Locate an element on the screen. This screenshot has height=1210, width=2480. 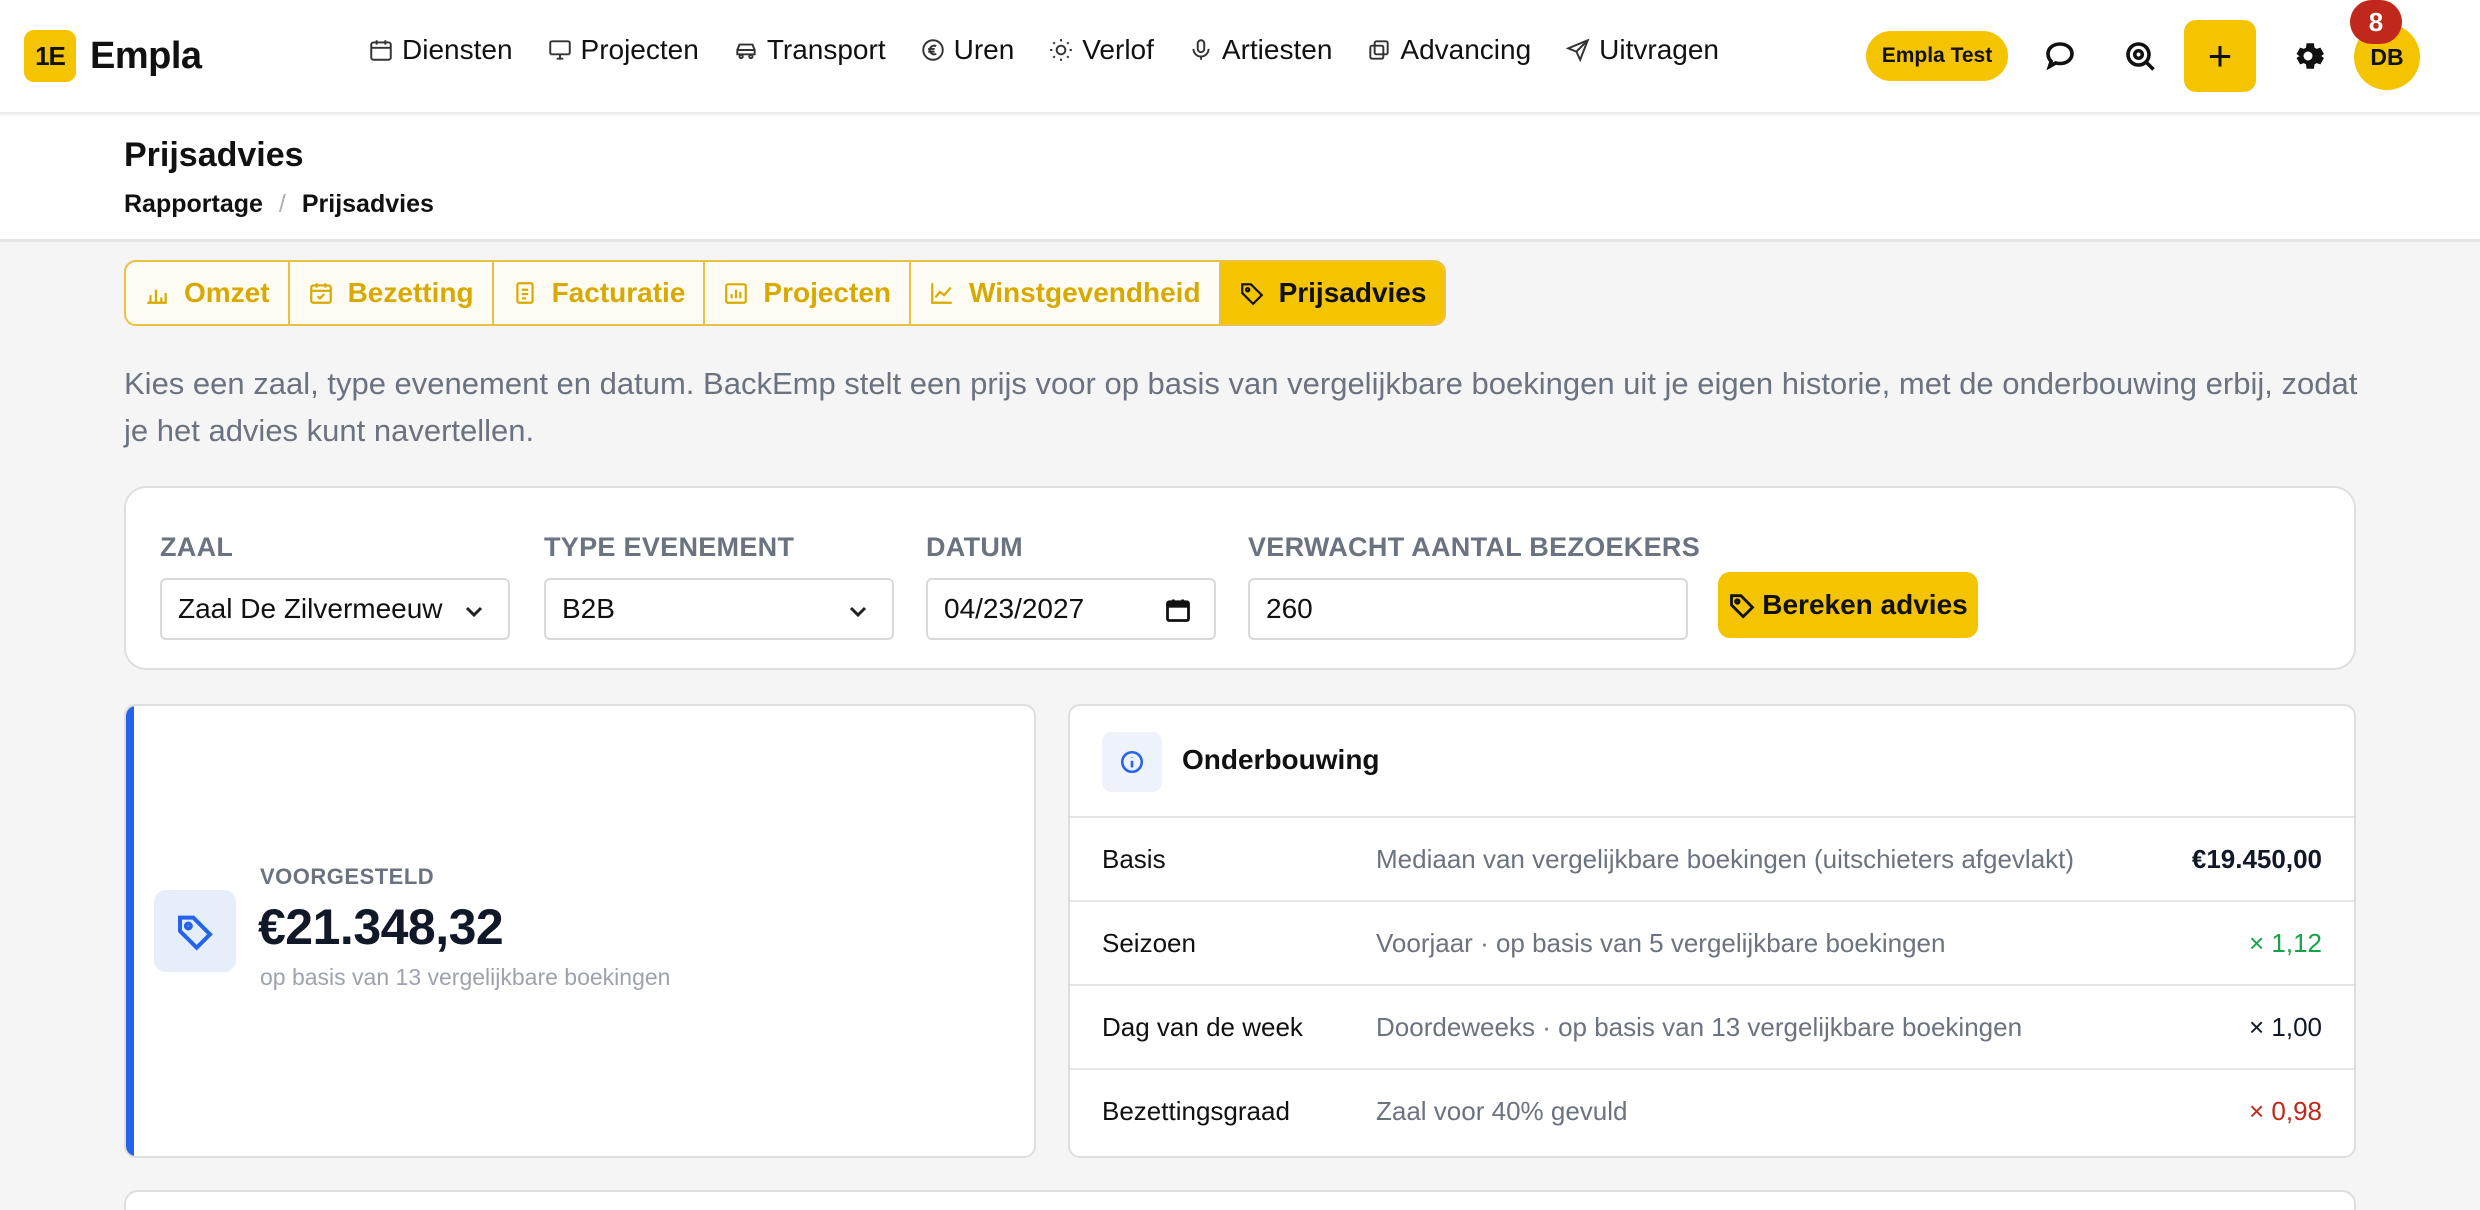
nav-item-transport: Transport is located at coordinates (809, 50).